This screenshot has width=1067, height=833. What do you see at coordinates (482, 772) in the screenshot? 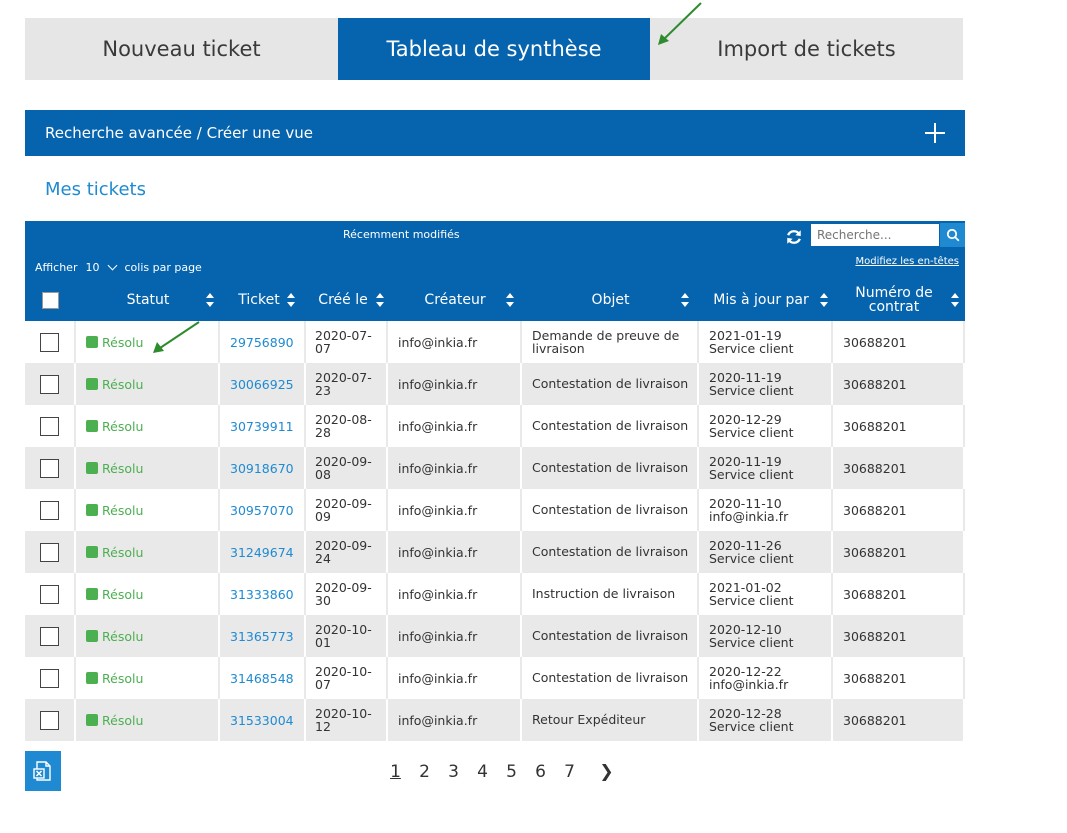
I see `page-link: 4` at bounding box center [482, 772].